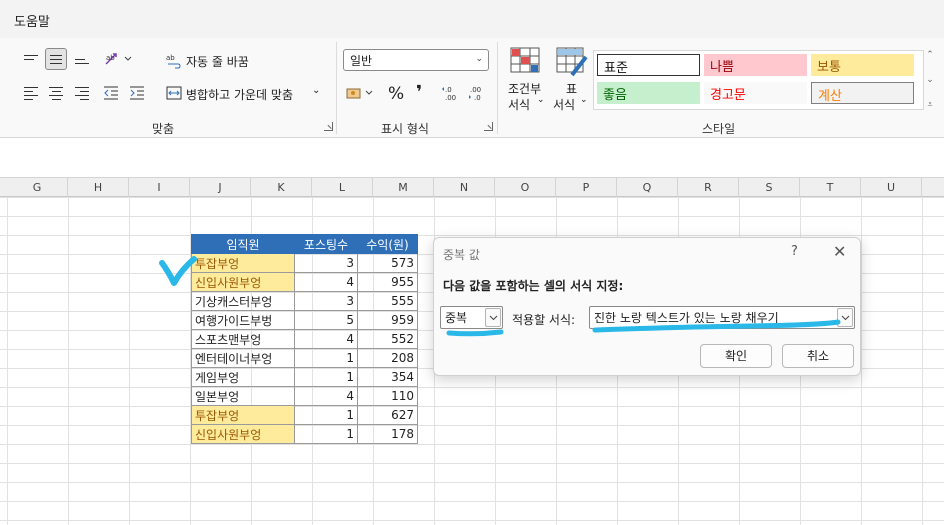 The height and width of the screenshot is (525, 944). What do you see at coordinates (448, 90) in the screenshot?
I see `svg-text: .0` at bounding box center [448, 90].